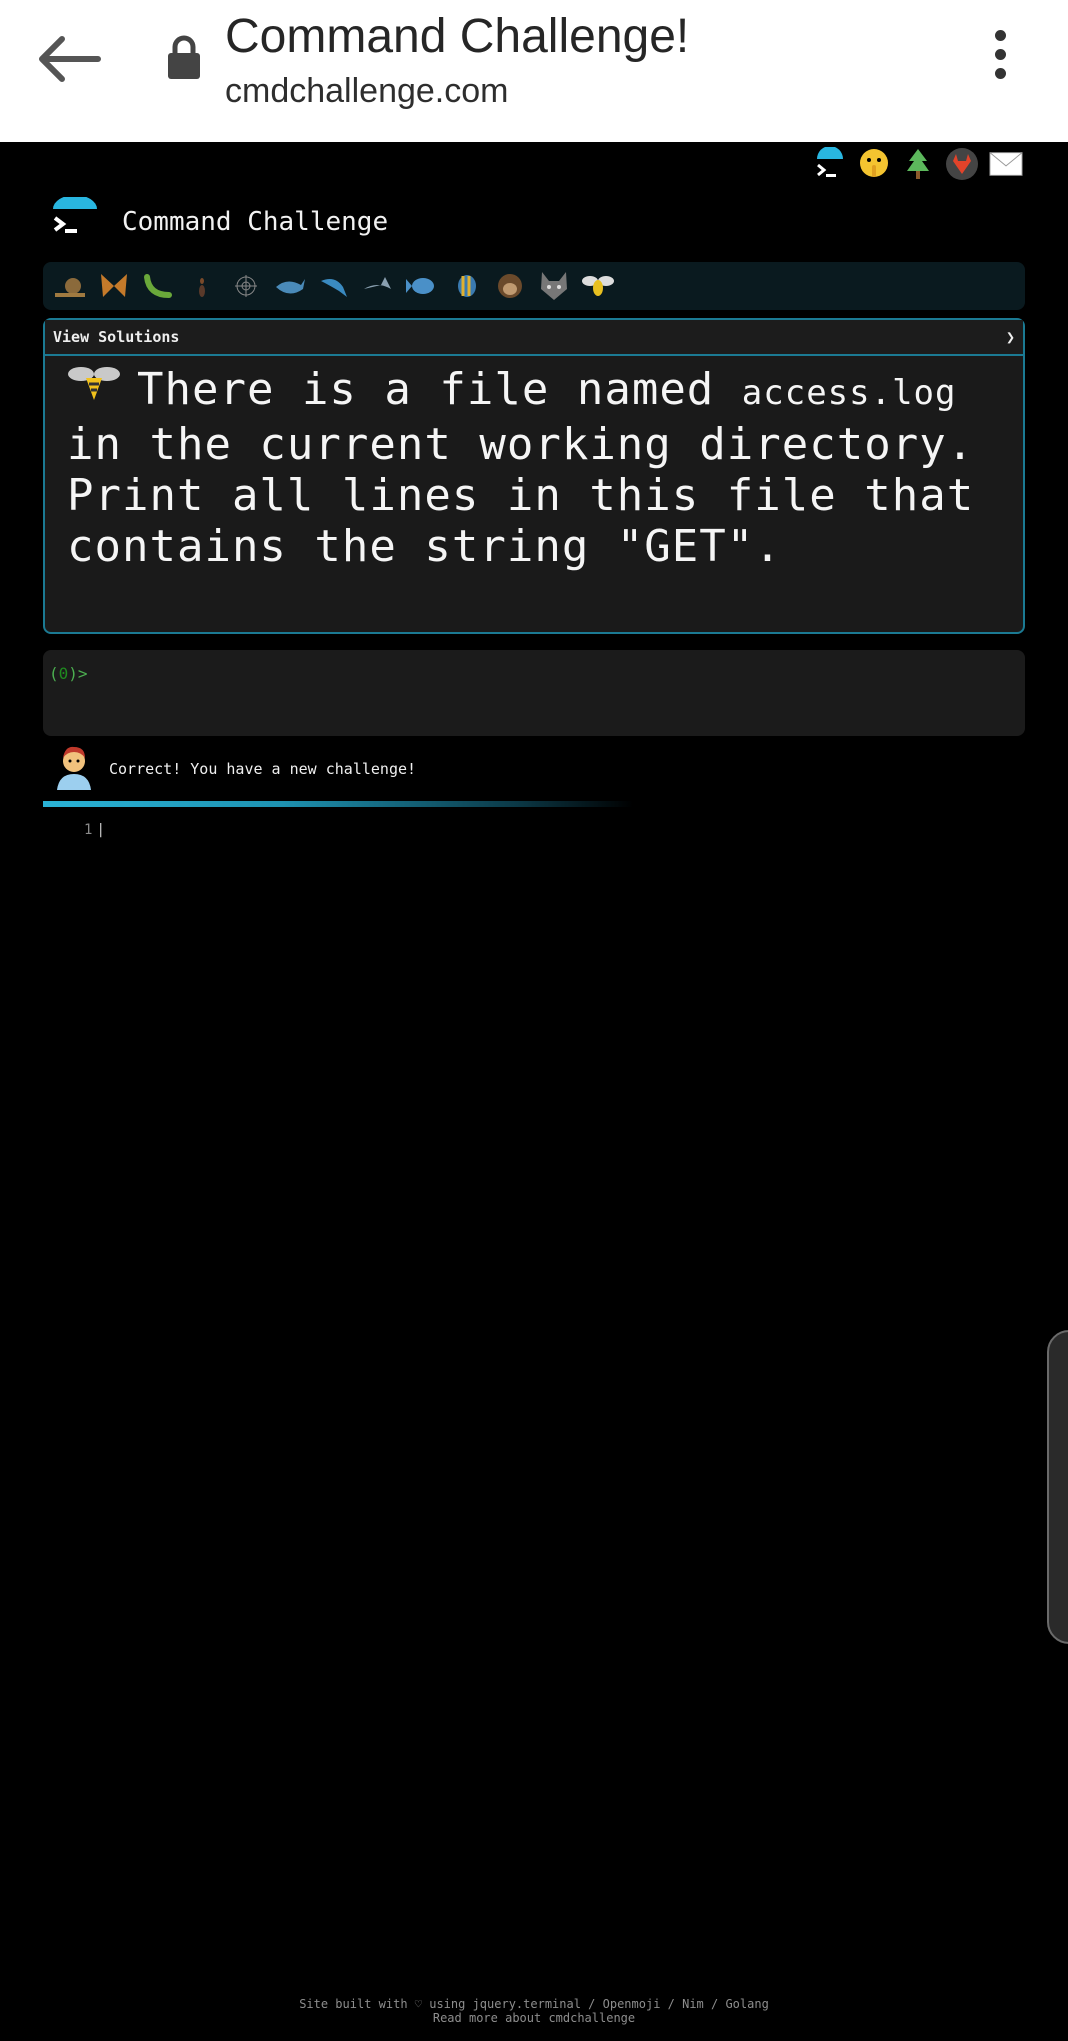 This screenshot has width=1068, height=2041. I want to click on ant-icon, so click(202, 286).